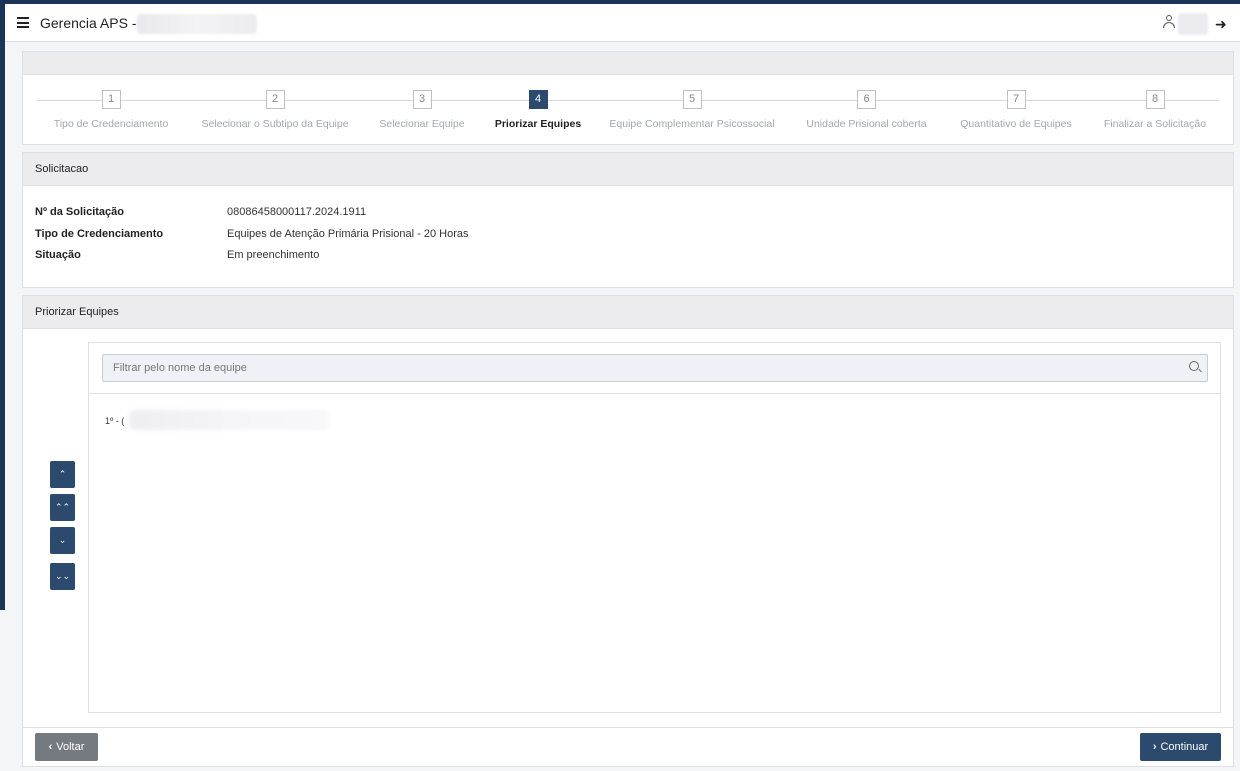 The image size is (1240, 771). What do you see at coordinates (422, 99) in the screenshot?
I see `step-number: 3` at bounding box center [422, 99].